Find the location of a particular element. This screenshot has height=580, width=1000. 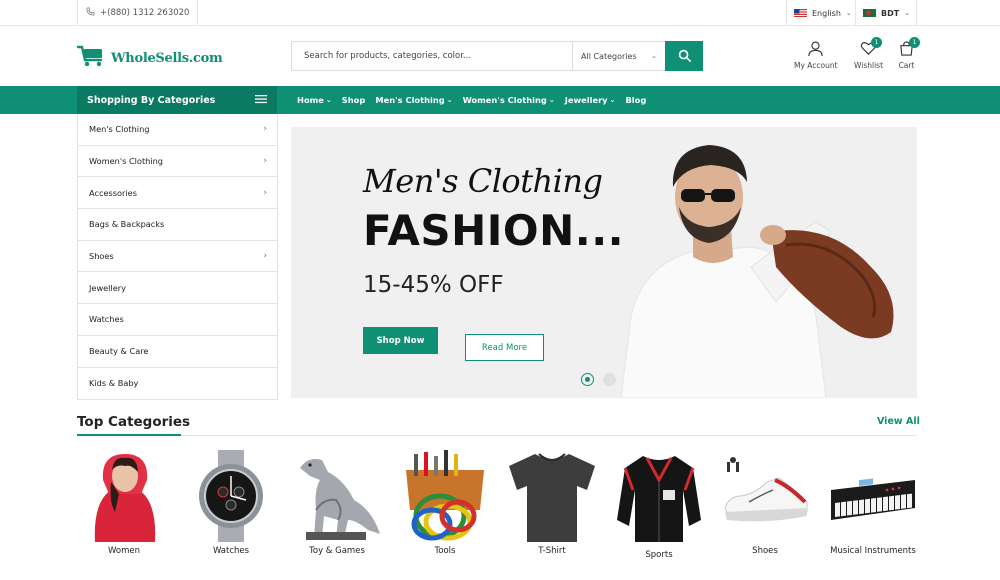

sidebar-item-beauty-care: Beauty & Care is located at coordinates (177, 352).